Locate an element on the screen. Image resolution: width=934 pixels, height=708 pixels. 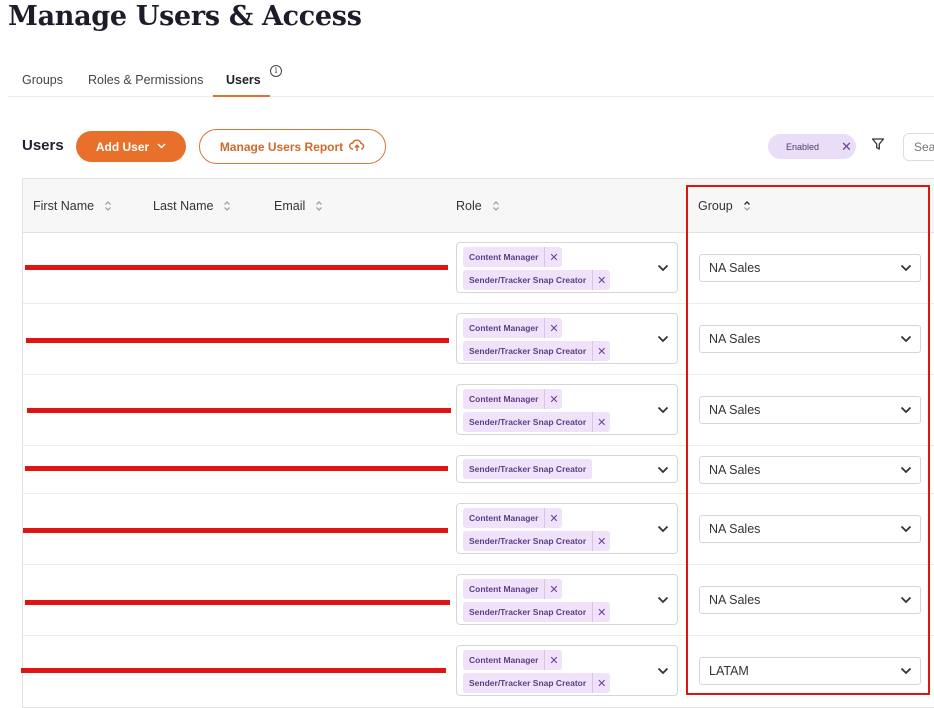
column-header-role: Role is located at coordinates (478, 206).